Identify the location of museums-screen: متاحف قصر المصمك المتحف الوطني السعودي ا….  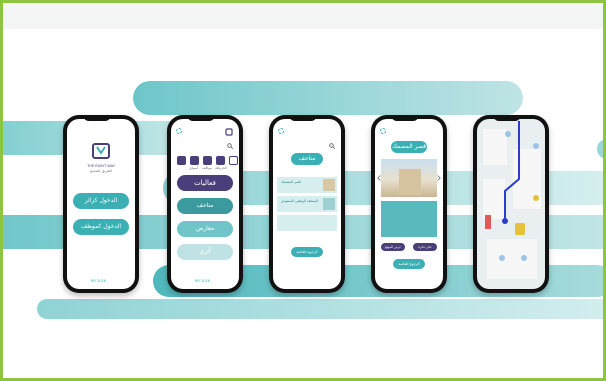
(307, 204).